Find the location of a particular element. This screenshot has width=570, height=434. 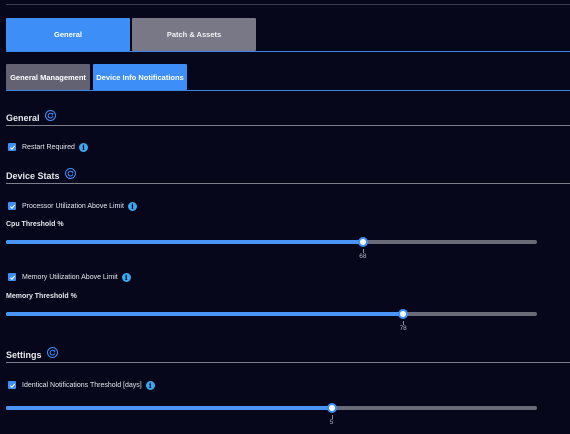

section-title: General is located at coordinates (23, 117).